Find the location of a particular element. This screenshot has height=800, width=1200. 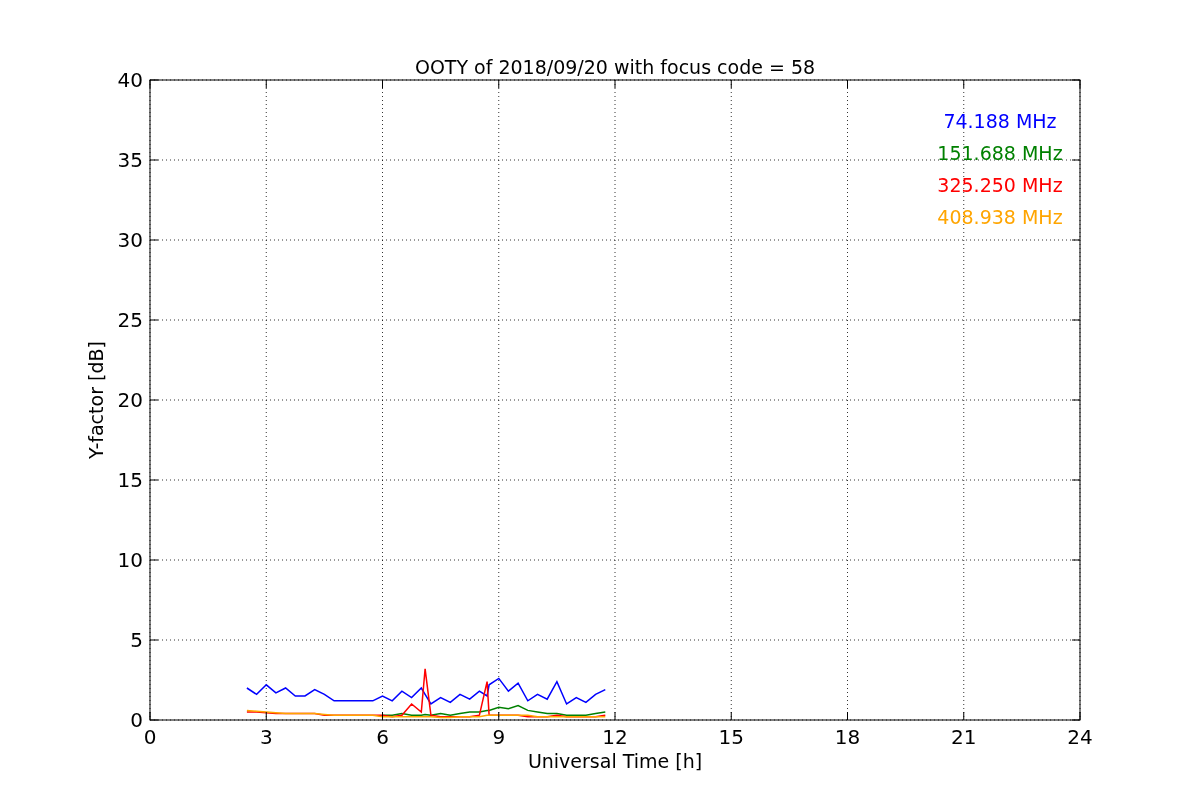

chart-title: OOTY of 2018/09/20 with focus code = 58 is located at coordinates (615, 67).